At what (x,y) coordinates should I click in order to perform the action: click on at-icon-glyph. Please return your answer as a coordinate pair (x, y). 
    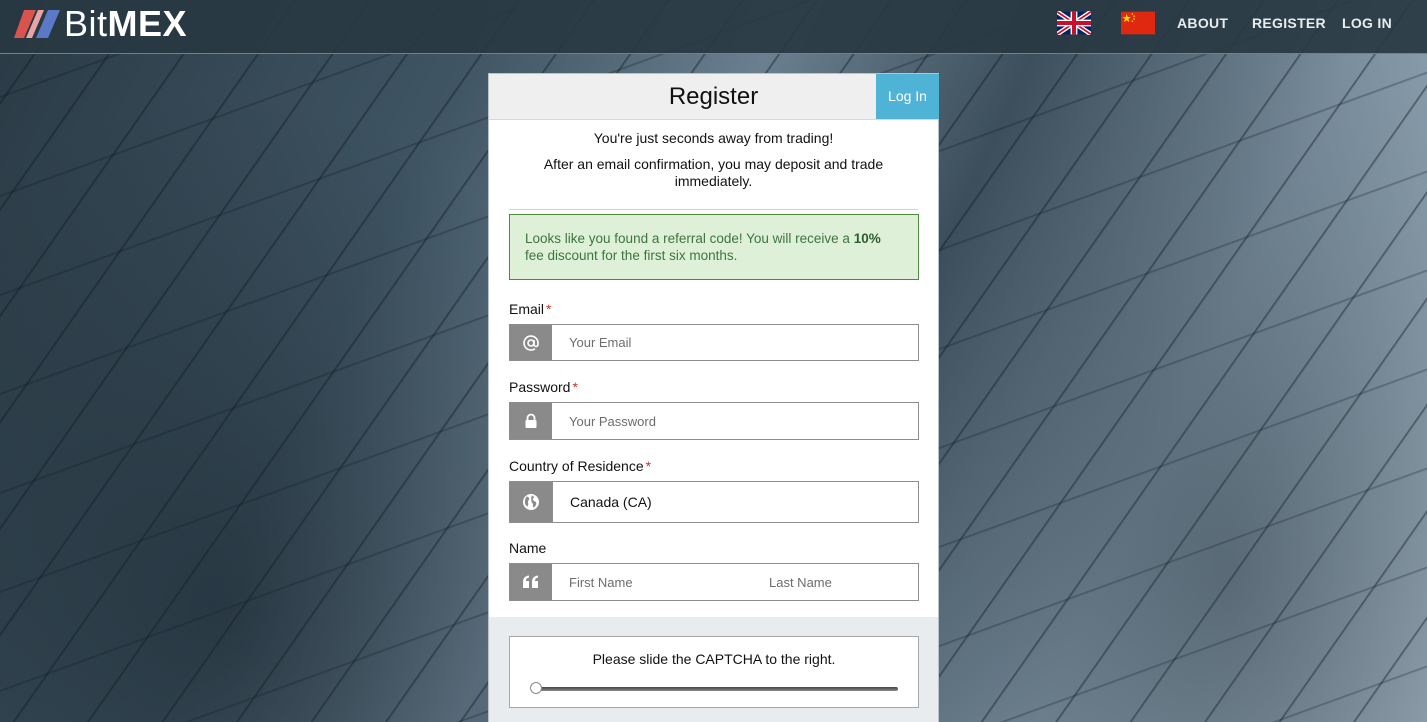
    Looking at the image, I should click on (531, 342).